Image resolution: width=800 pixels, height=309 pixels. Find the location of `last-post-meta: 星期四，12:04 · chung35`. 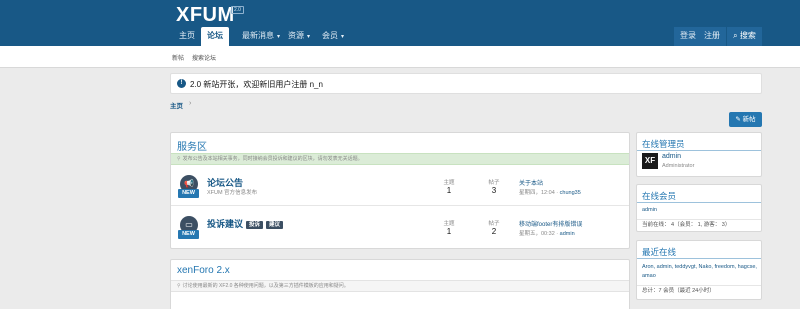

last-post-meta: 星期四，12:04 · chung35 is located at coordinates (550, 192).